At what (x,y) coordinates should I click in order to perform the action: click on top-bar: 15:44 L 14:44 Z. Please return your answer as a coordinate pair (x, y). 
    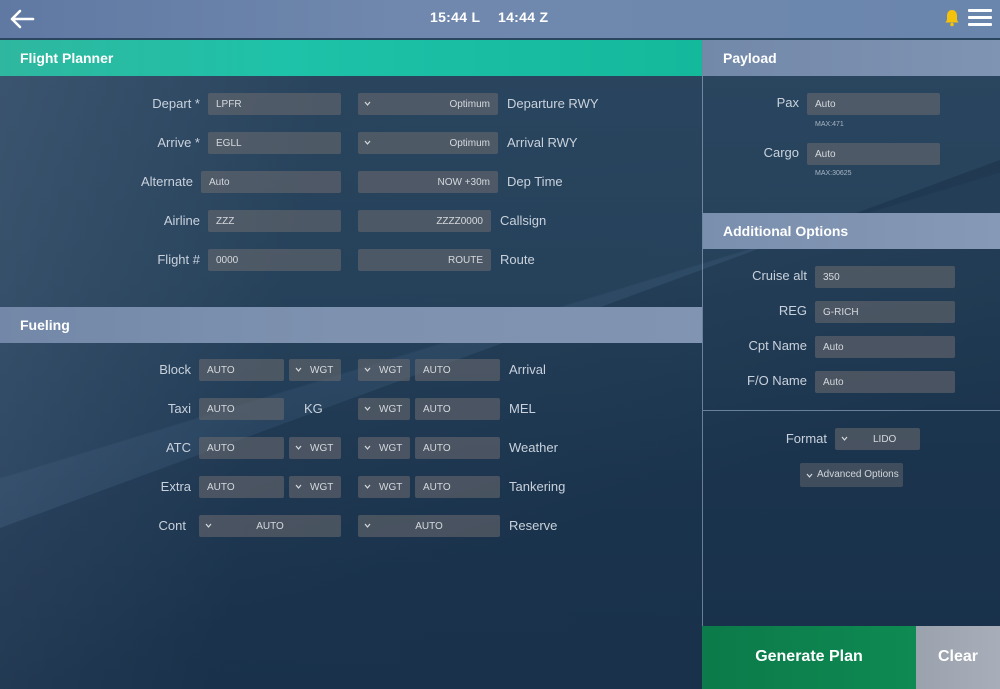
    Looking at the image, I should click on (500, 19).